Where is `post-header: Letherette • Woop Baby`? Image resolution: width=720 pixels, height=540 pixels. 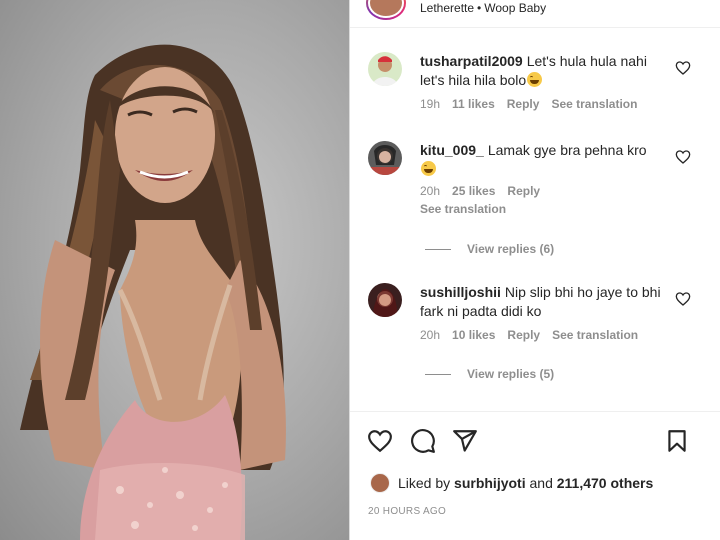
post-header: Letherette • Woop Baby is located at coordinates (535, 14).